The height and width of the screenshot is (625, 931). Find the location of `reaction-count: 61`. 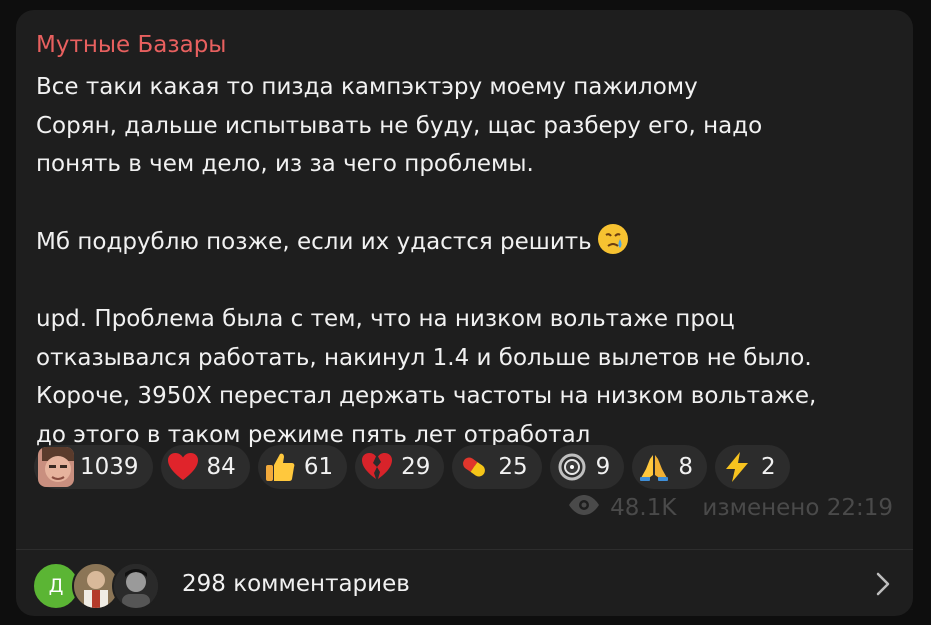

reaction-count: 61 is located at coordinates (318, 467).